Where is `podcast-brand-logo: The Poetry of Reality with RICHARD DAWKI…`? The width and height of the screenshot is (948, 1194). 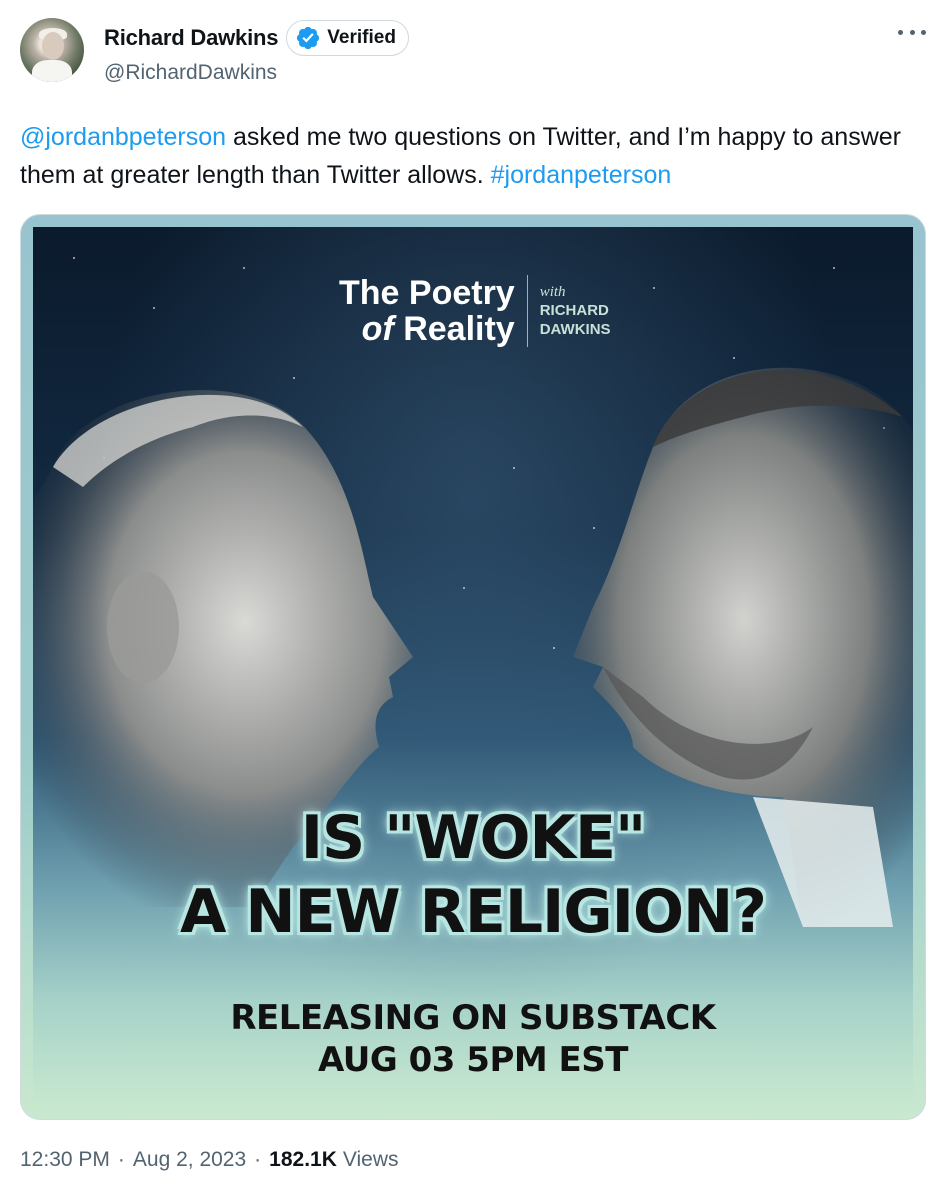 podcast-brand-logo: The Poetry of Reality with RICHARD DAWKI… is located at coordinates (475, 311).